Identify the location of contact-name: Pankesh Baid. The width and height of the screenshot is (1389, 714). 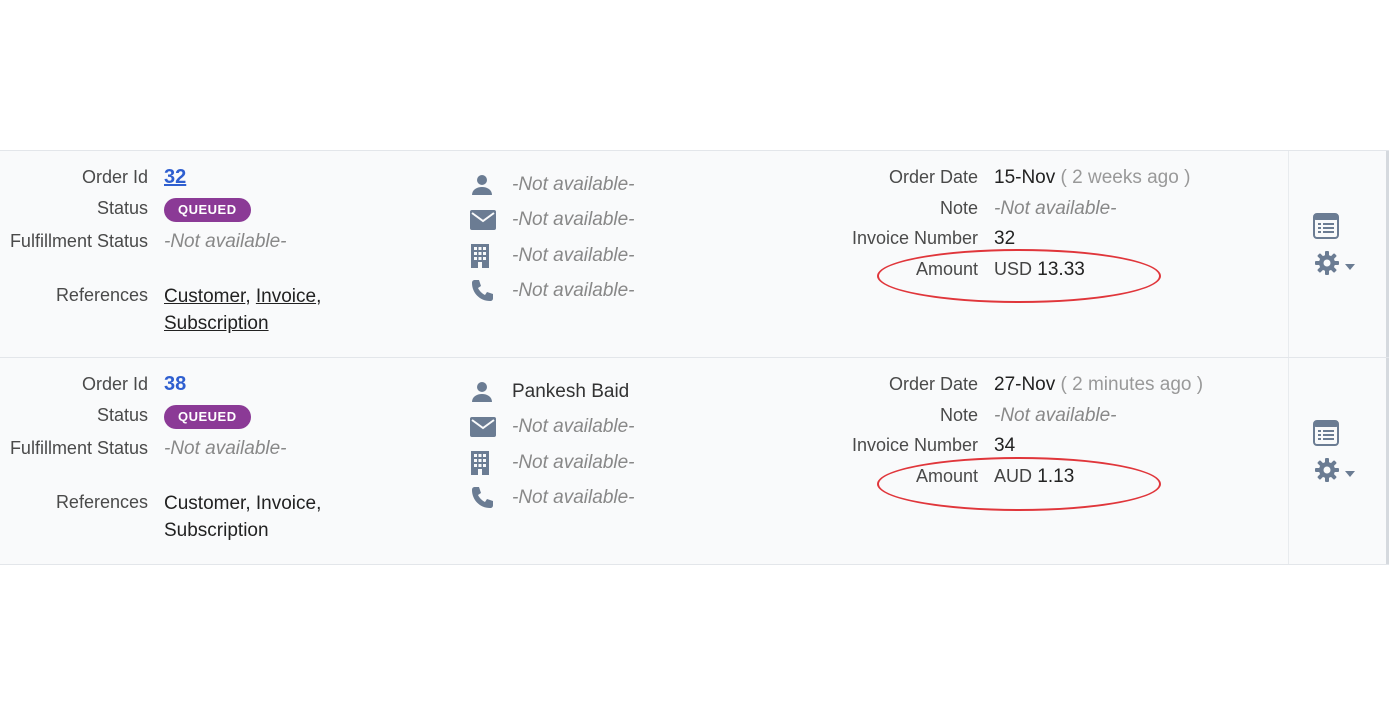
(571, 391).